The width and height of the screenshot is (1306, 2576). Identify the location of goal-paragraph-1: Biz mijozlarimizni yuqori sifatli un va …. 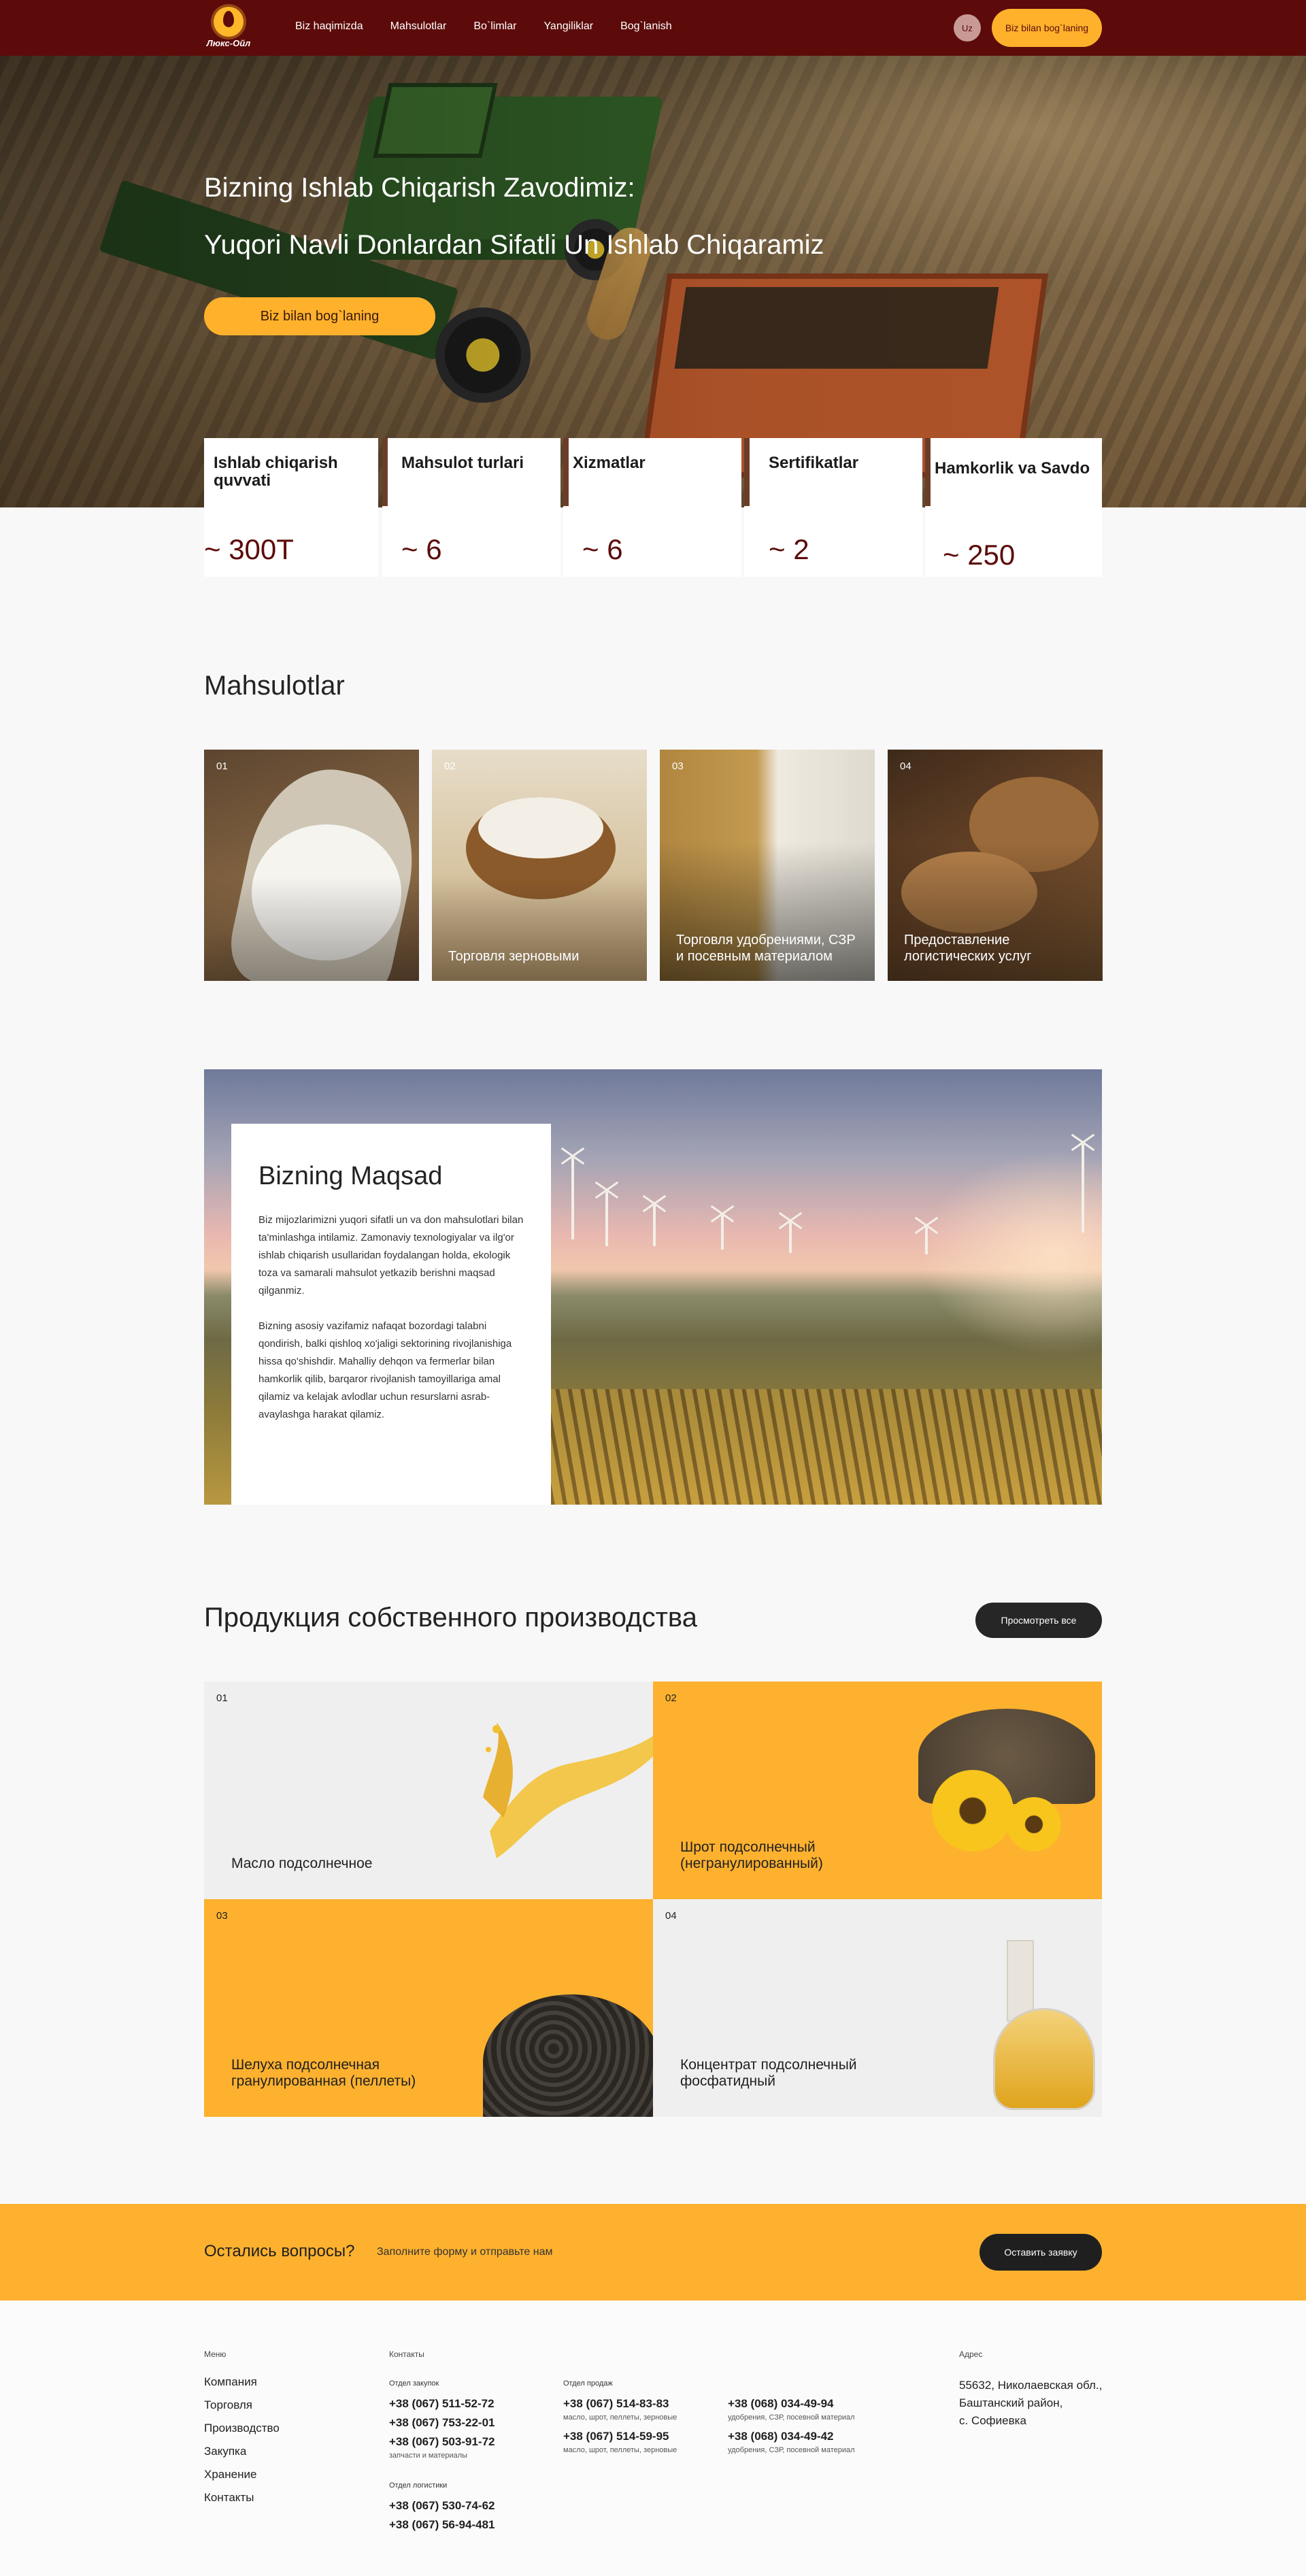
(391, 1255).